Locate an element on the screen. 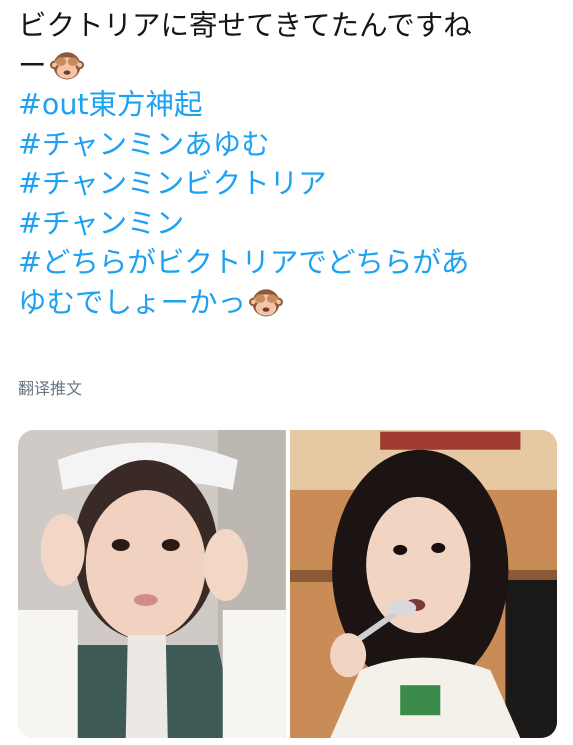 The width and height of the screenshot is (573, 745). tweet-line-1: ビクトリアに寄せてきてたんですね is located at coordinates (245, 25).